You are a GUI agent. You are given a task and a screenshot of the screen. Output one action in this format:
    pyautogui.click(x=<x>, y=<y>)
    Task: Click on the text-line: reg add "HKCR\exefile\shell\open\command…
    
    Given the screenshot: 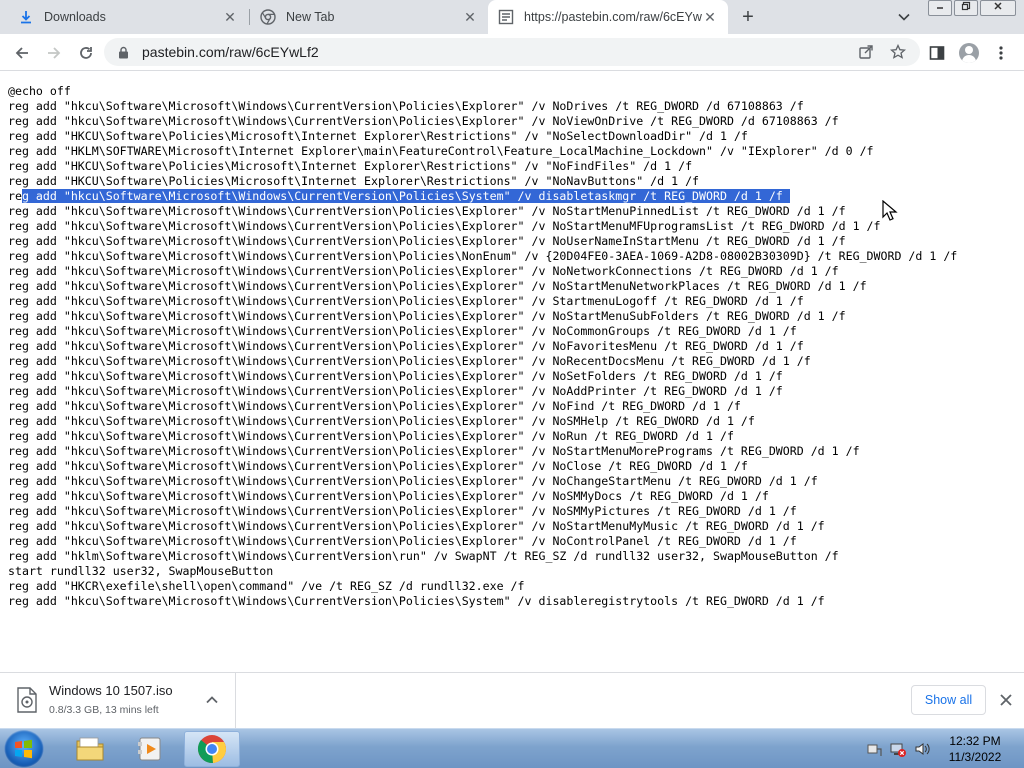 What is the action you would take?
    pyautogui.click(x=482, y=586)
    